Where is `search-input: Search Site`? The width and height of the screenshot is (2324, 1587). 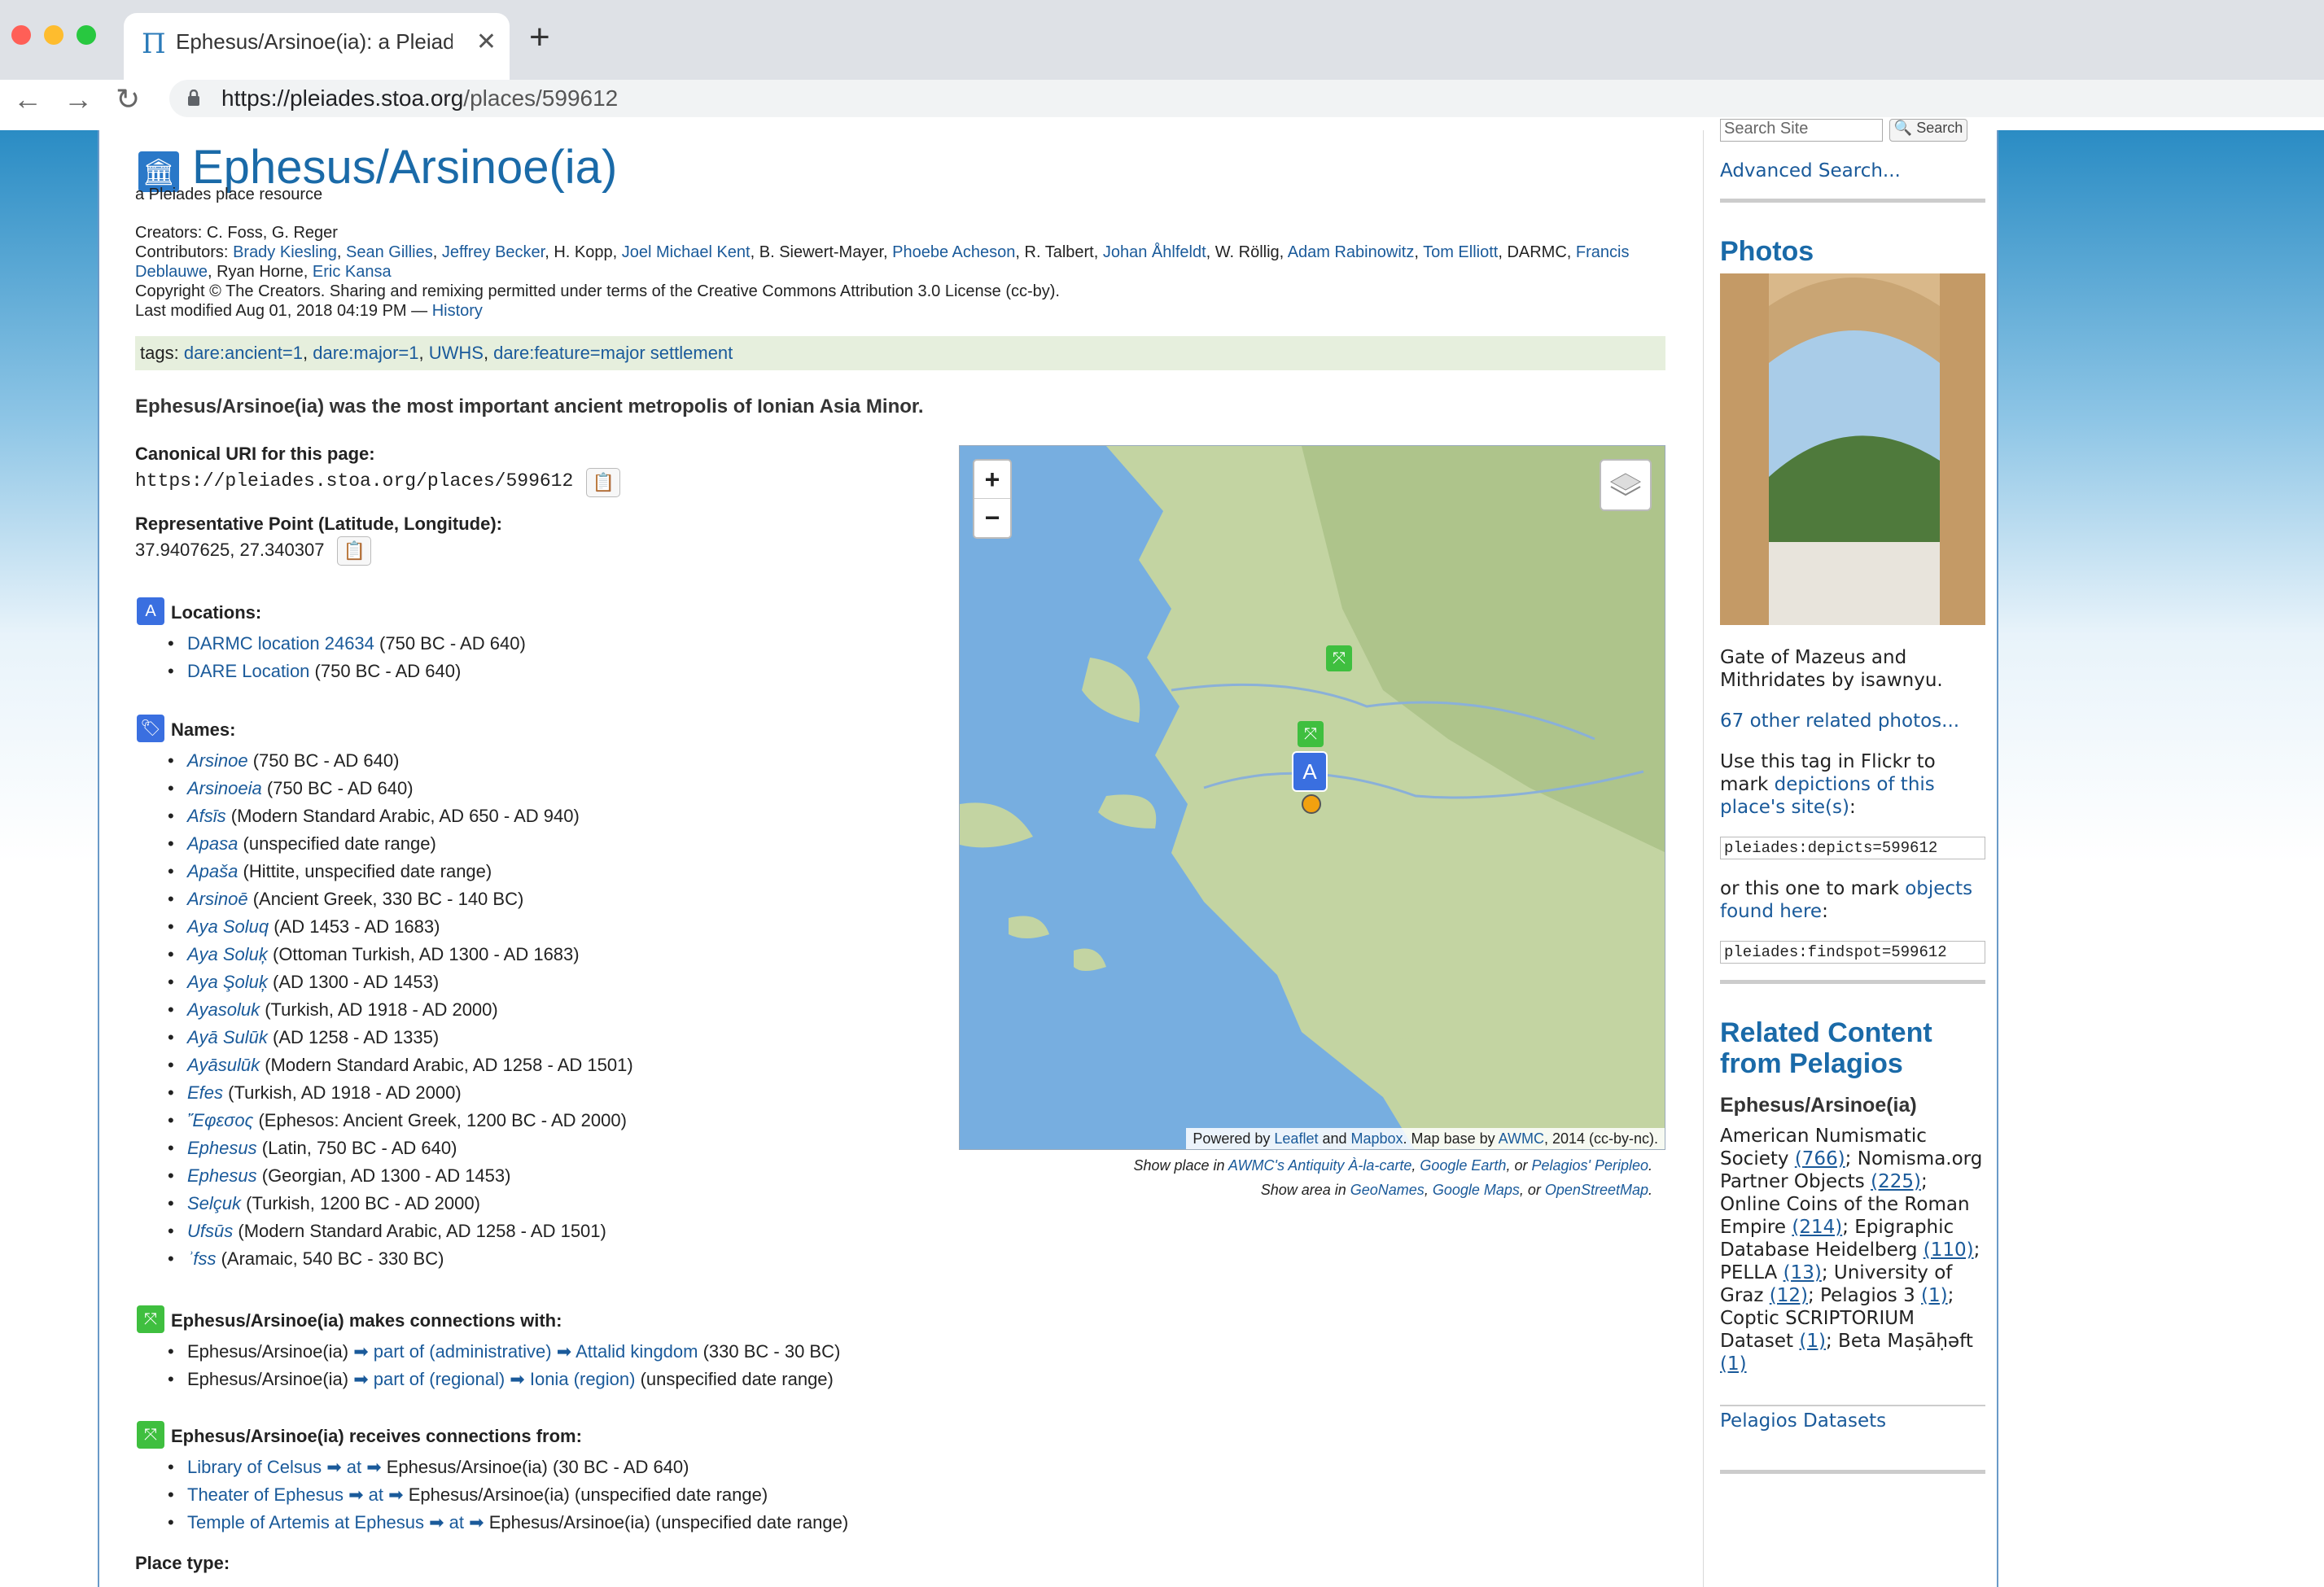
search-input: Search Site is located at coordinates (1802, 130).